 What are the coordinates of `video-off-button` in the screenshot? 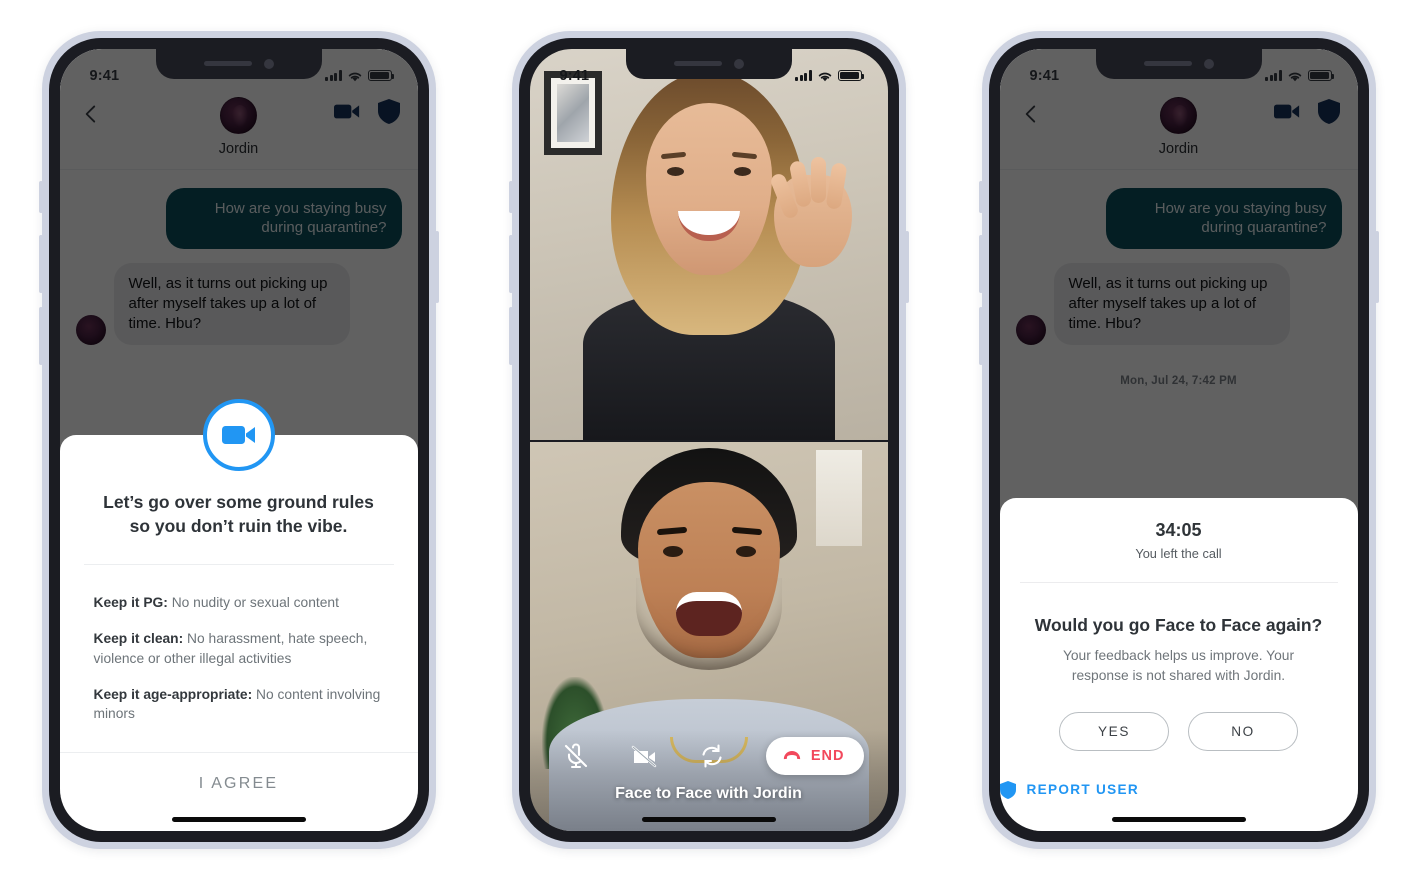 It's located at (644, 756).